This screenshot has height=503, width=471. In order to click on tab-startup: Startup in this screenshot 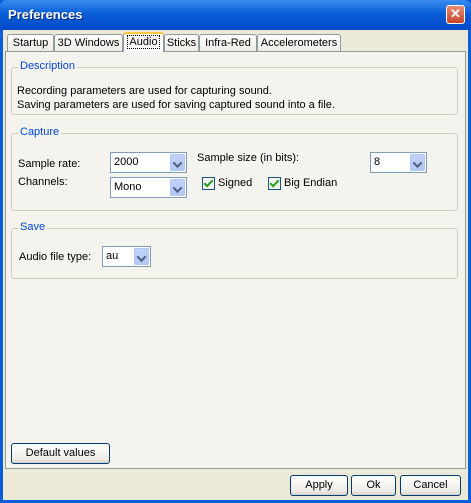, I will do `click(30, 42)`.